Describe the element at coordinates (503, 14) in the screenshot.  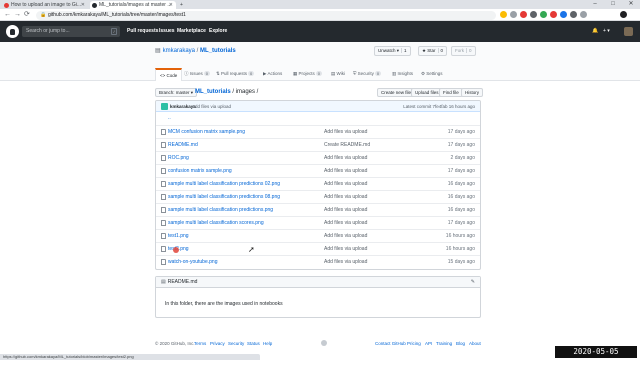
I see `bookmark-star-icon` at that location.